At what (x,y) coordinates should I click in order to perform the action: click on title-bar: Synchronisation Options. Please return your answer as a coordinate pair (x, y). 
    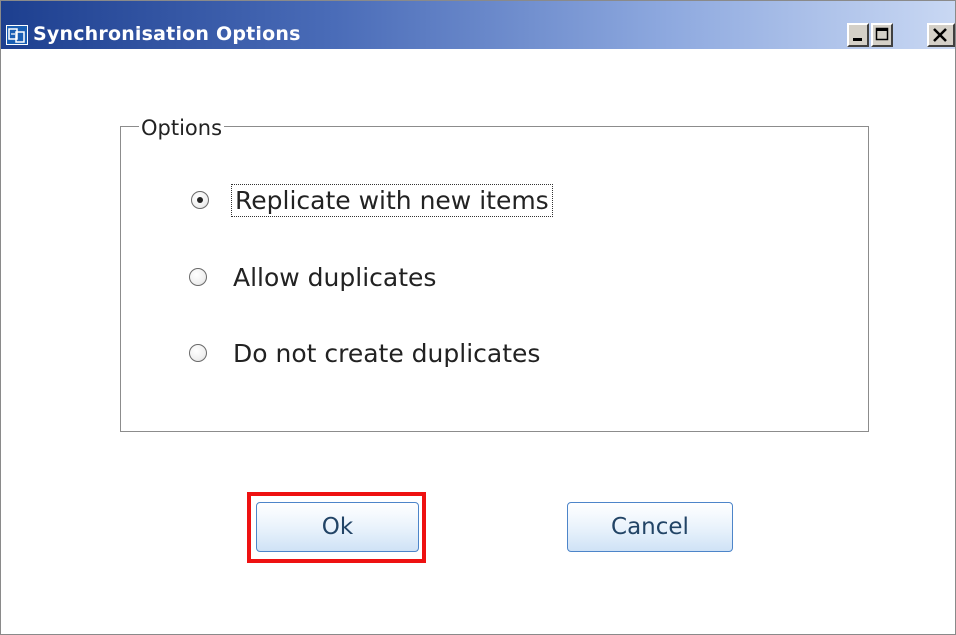
    Looking at the image, I should click on (478, 25).